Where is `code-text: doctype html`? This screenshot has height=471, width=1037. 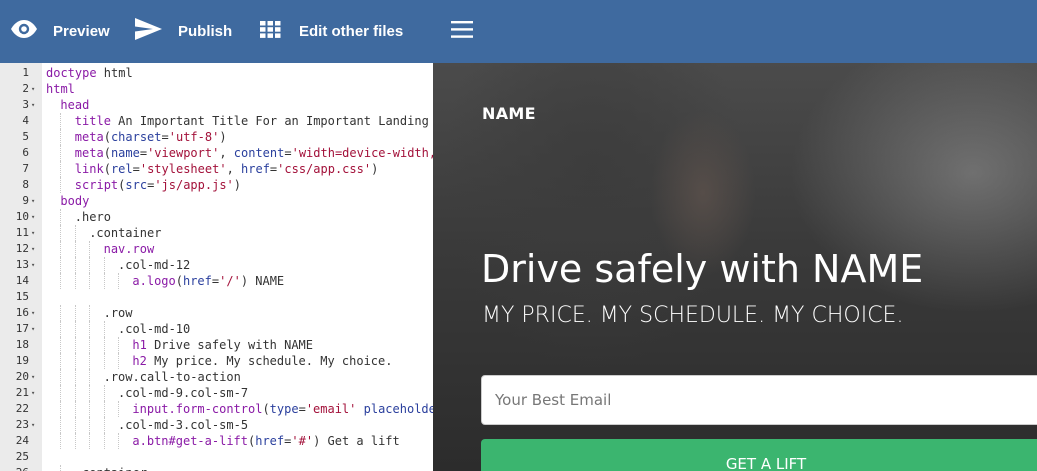
code-text: doctype html is located at coordinates (89, 73).